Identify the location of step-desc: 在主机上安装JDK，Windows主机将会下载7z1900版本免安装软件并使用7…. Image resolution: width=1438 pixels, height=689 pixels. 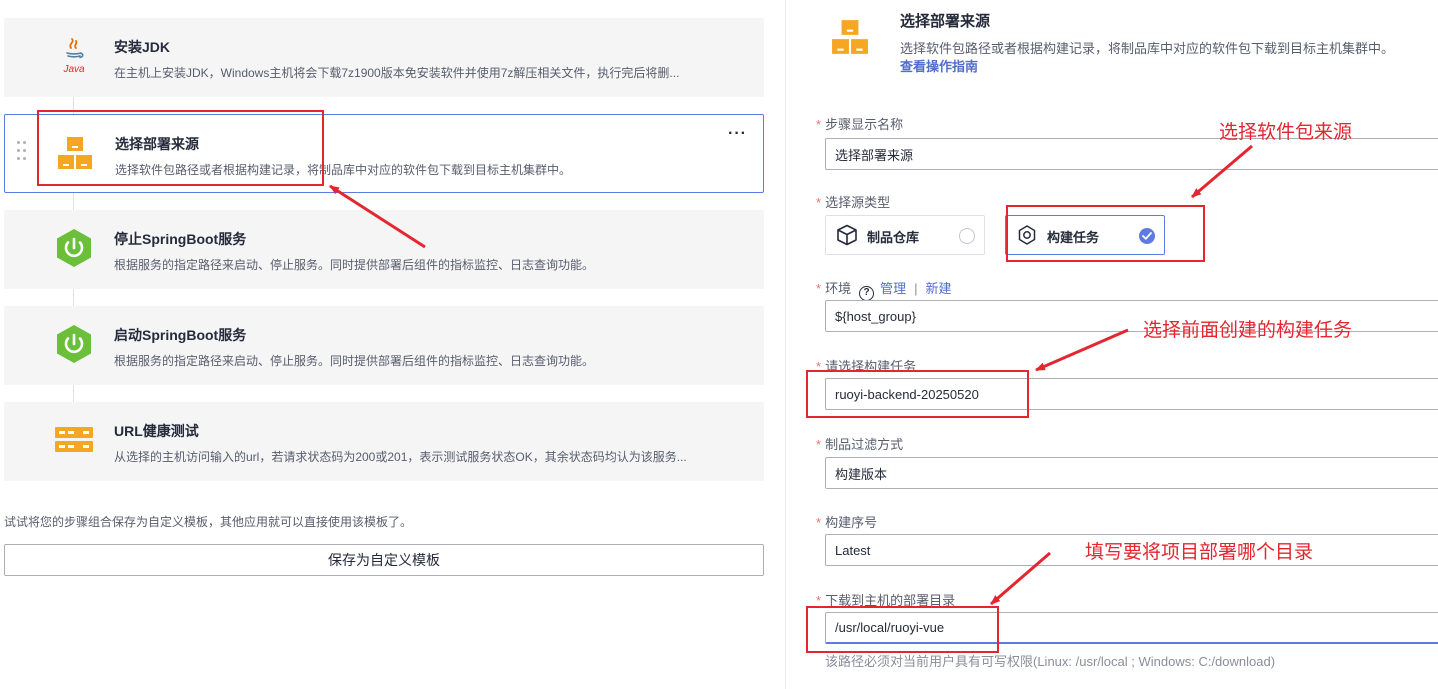
(397, 73).